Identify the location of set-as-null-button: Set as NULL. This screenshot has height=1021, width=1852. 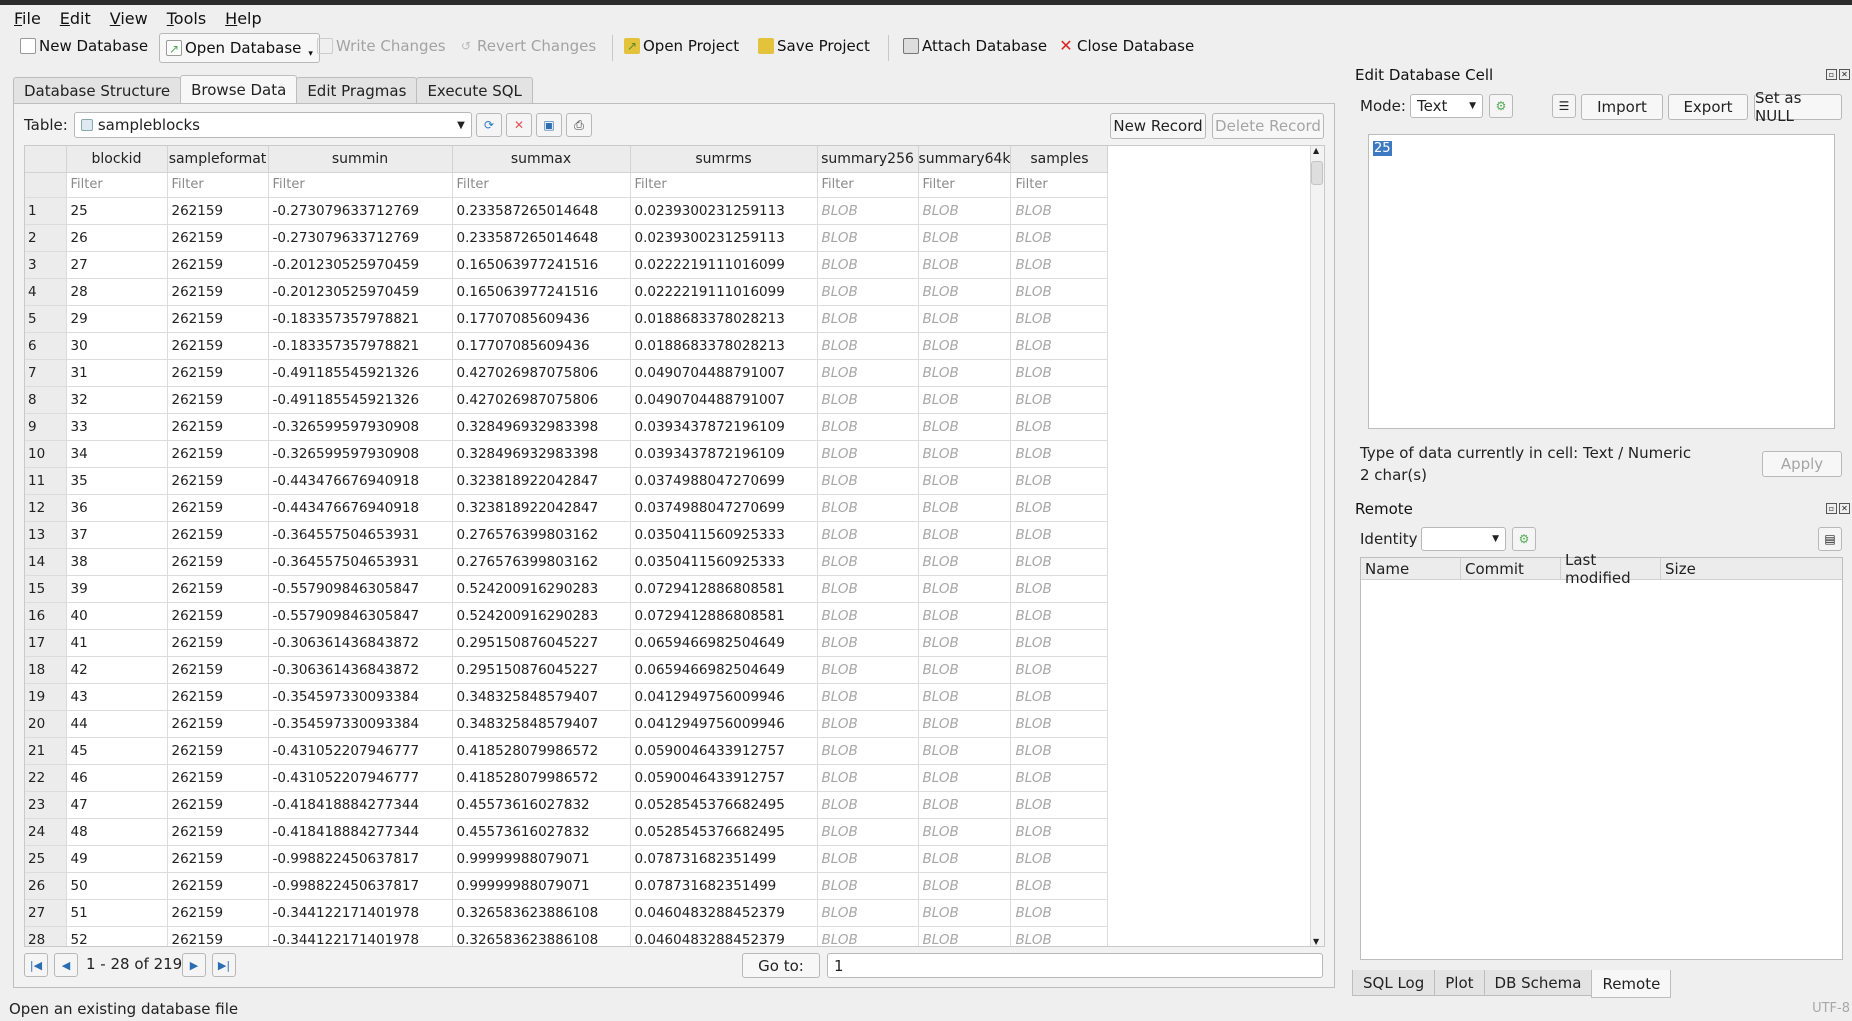
(1798, 107).